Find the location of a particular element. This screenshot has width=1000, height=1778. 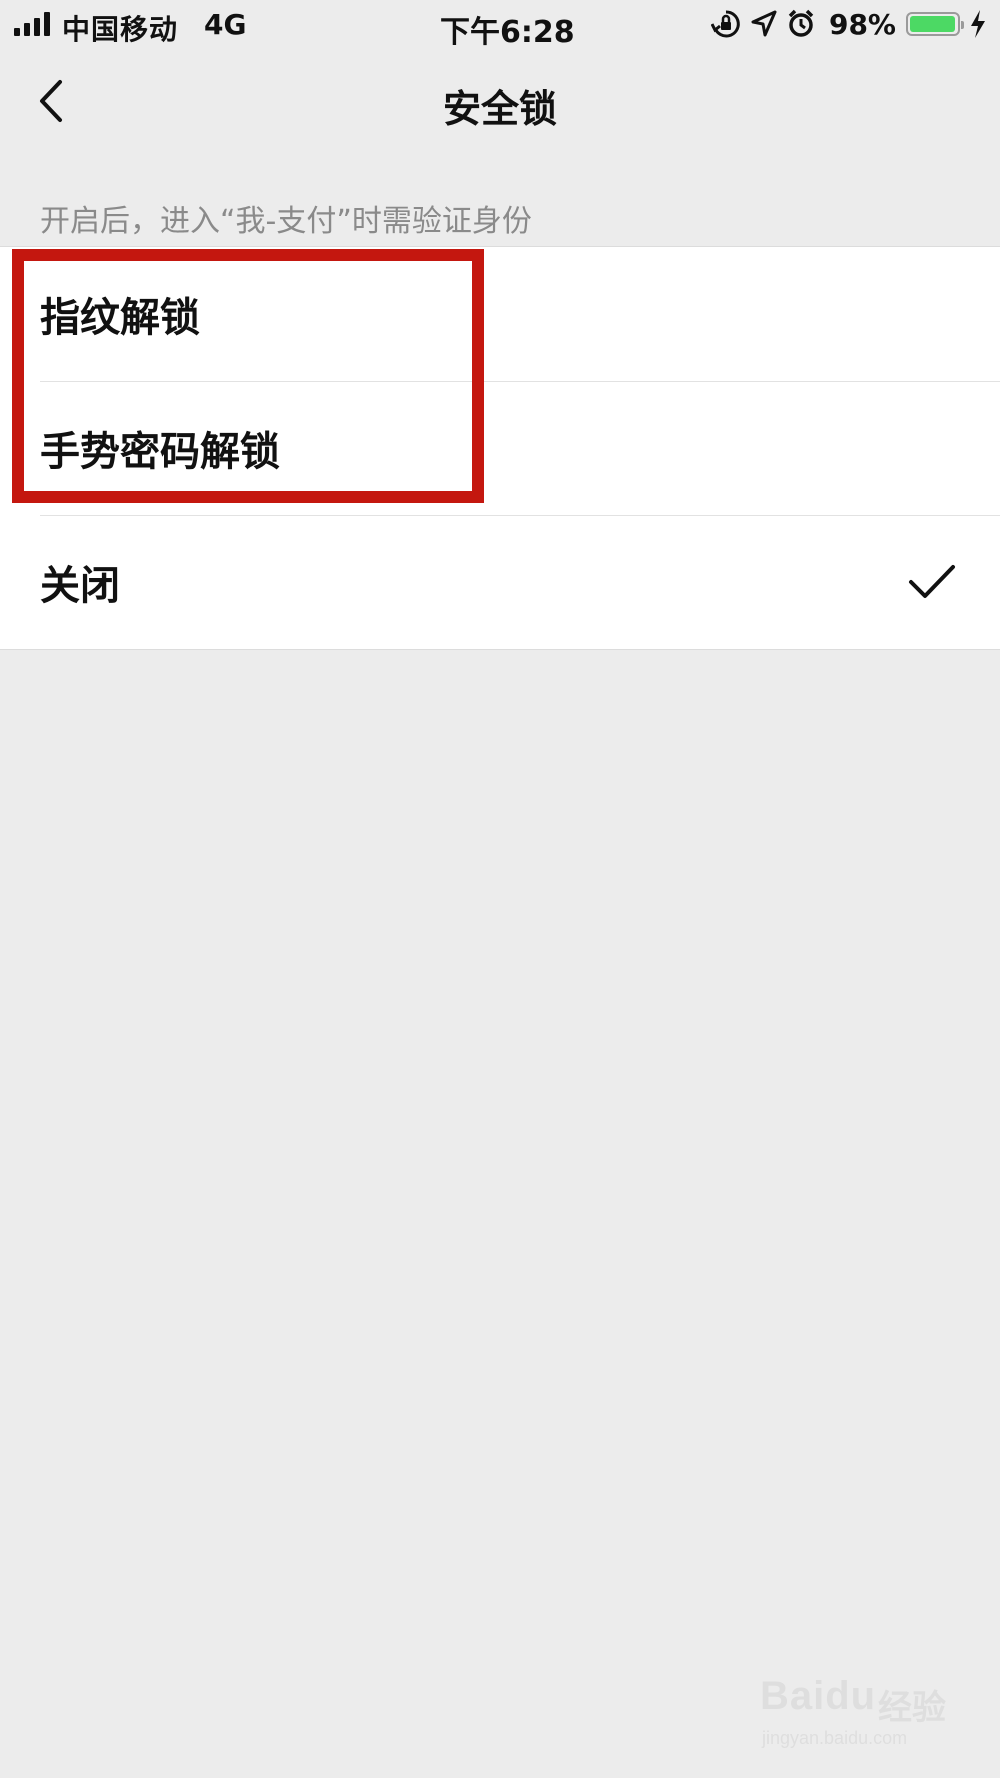

status-indicators: 98% is located at coordinates (848, 24).